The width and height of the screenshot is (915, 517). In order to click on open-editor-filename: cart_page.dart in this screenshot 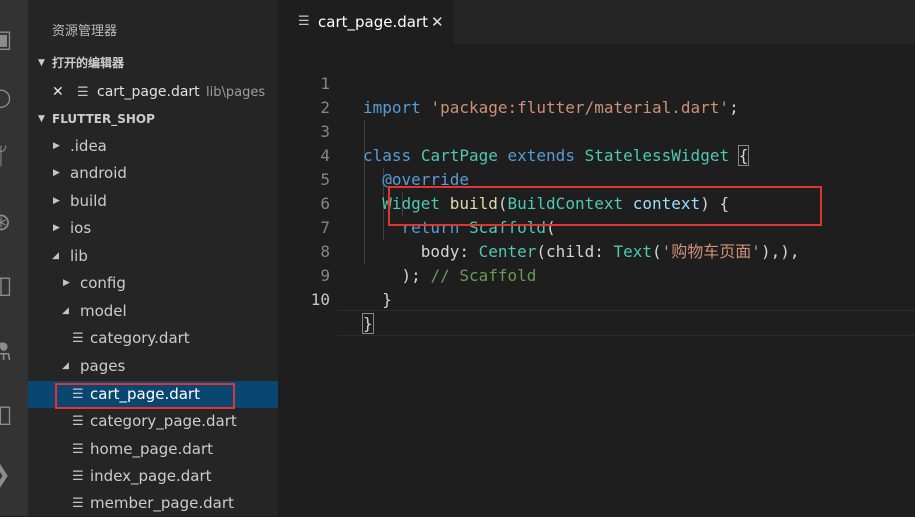, I will do `click(148, 92)`.